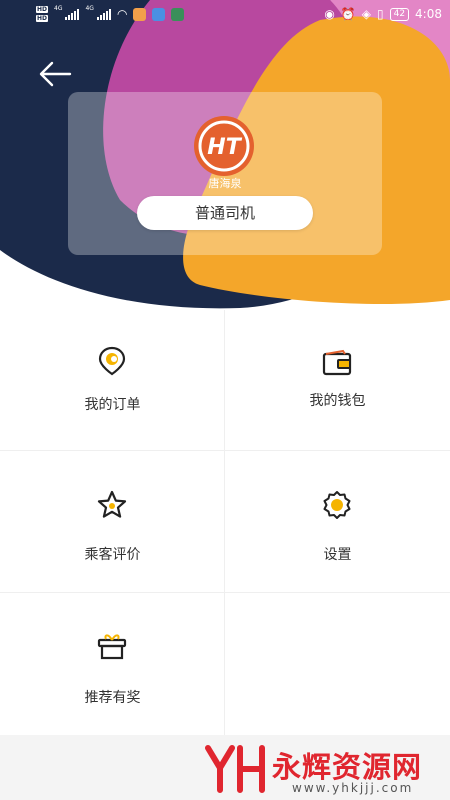  What do you see at coordinates (112, 504) in the screenshot?
I see `star-icon` at bounding box center [112, 504].